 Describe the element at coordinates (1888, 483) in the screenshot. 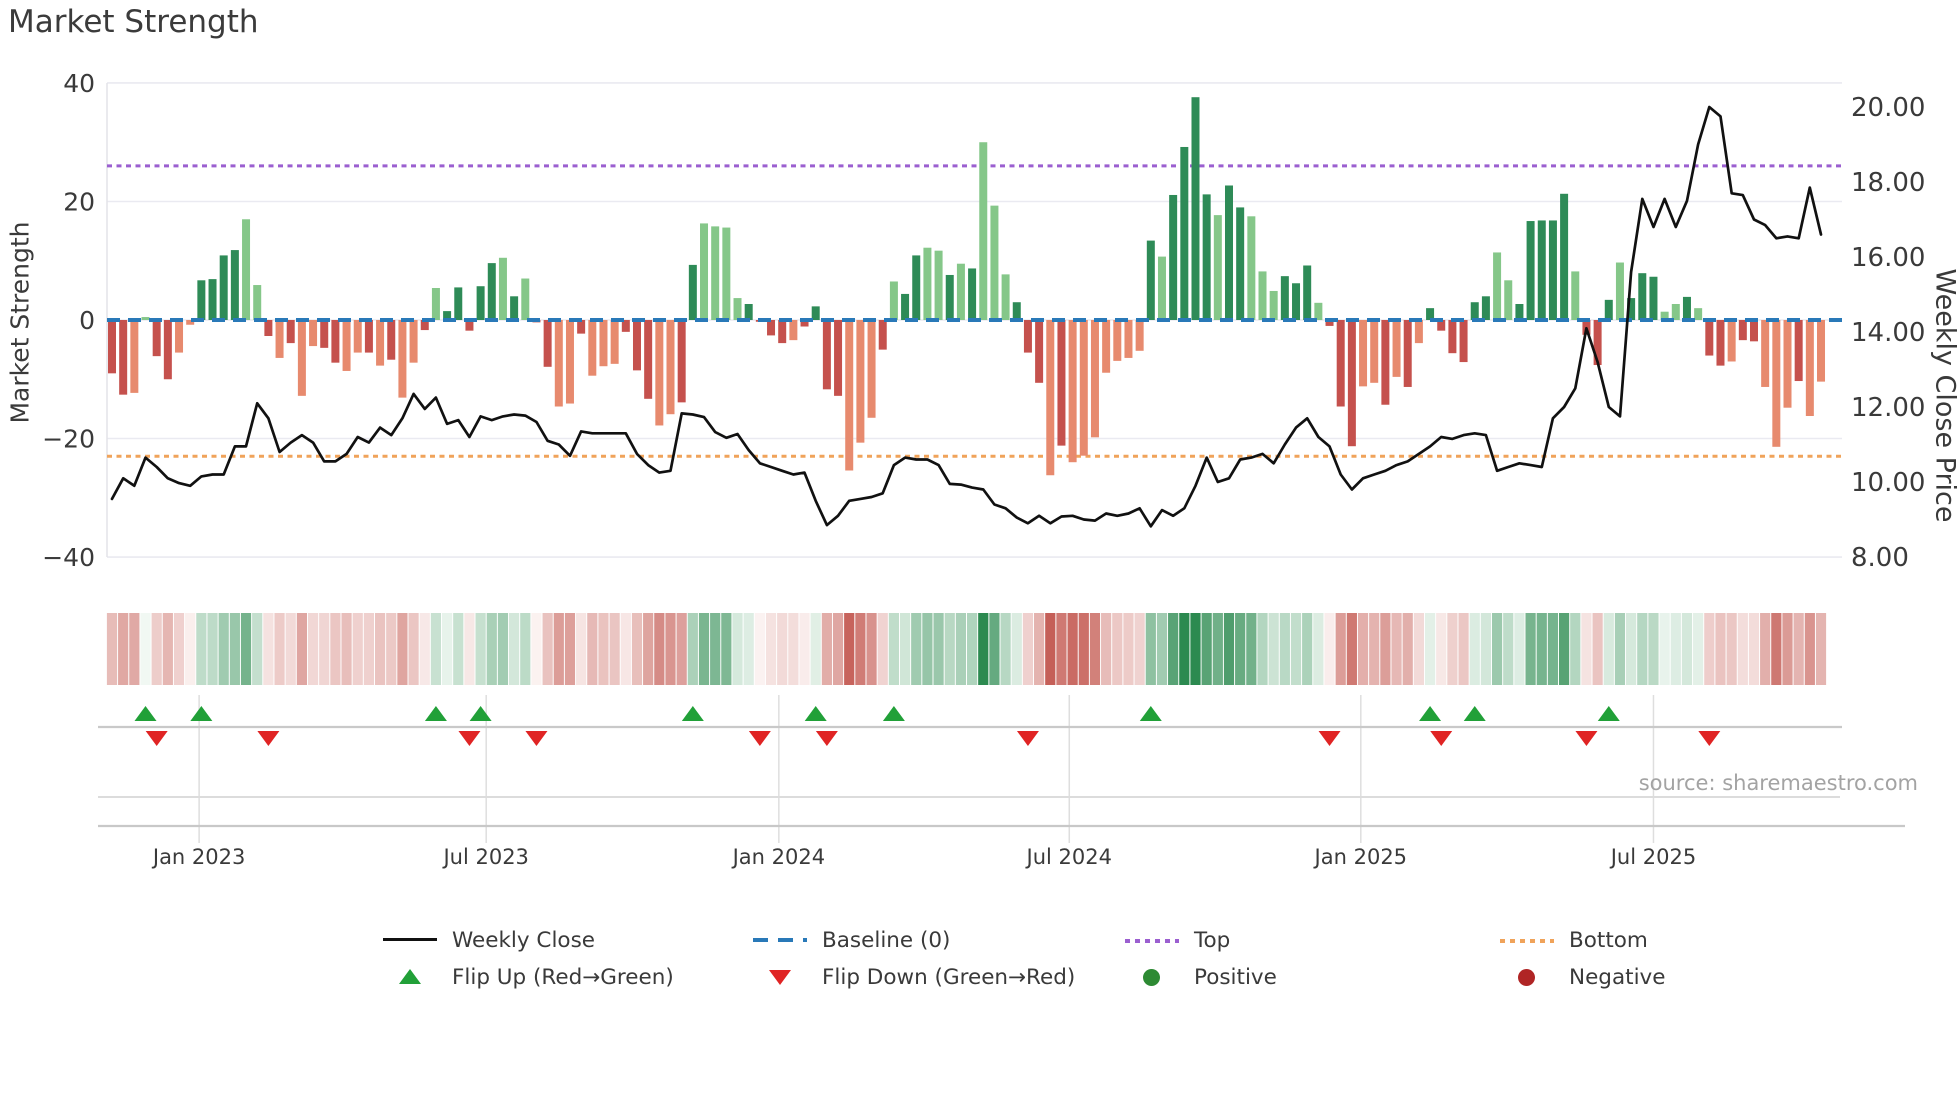

I see `right-axis-tick: 10.00` at that location.